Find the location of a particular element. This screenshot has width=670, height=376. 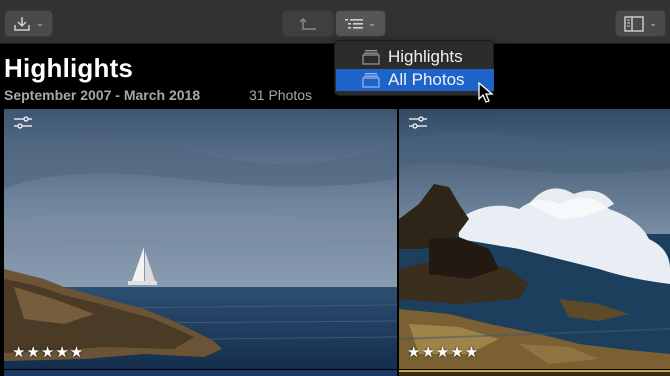

view-dropdown-menu: Highlights All Photos is located at coordinates (414, 68).